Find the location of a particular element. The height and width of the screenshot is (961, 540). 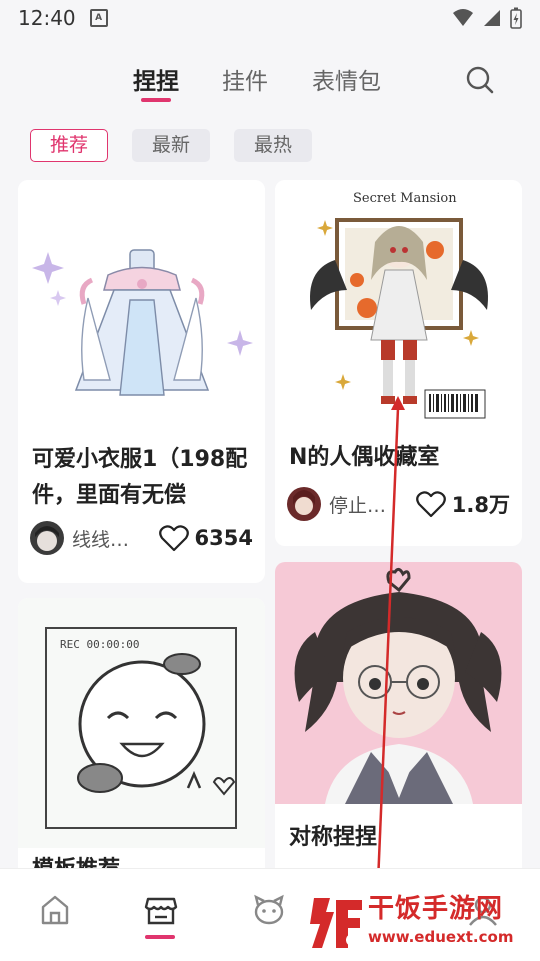

home-icon is located at coordinates (55, 910).